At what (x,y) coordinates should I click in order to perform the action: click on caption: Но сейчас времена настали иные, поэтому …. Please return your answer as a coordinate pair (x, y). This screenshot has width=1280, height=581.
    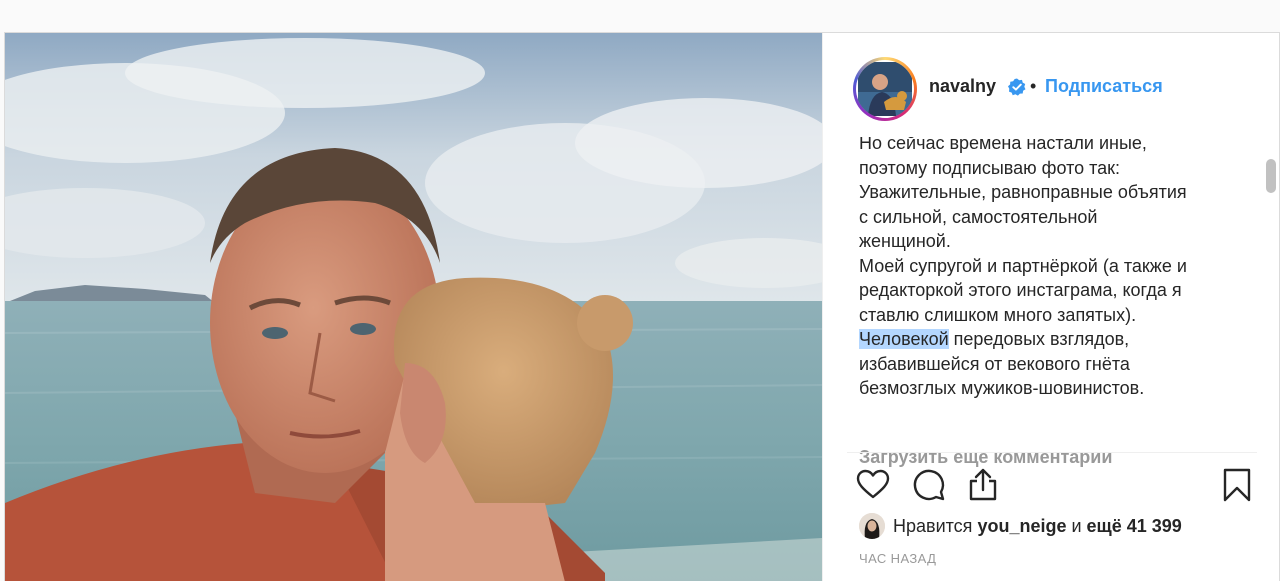
    Looking at the image, I should click on (1051, 269).